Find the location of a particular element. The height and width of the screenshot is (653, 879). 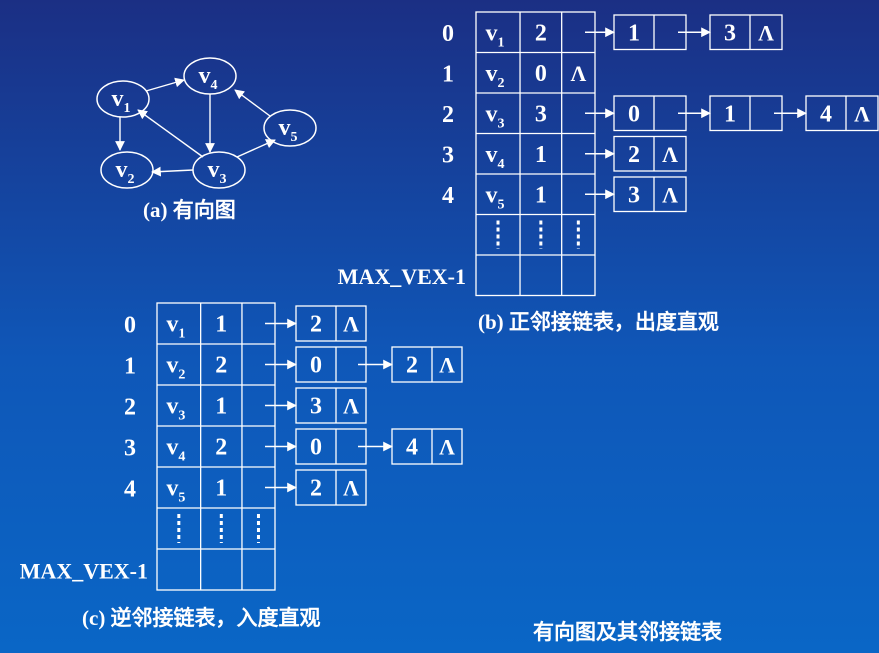

out-list-vertex-cell: v4 is located at coordinates (495, 157).